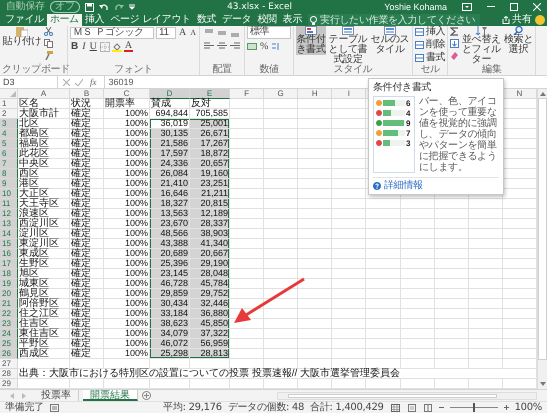 The height and width of the screenshot is (413, 547). What do you see at coordinates (311, 40) in the screenshot?
I see `style-button: 条件付き書式` at bounding box center [311, 40].